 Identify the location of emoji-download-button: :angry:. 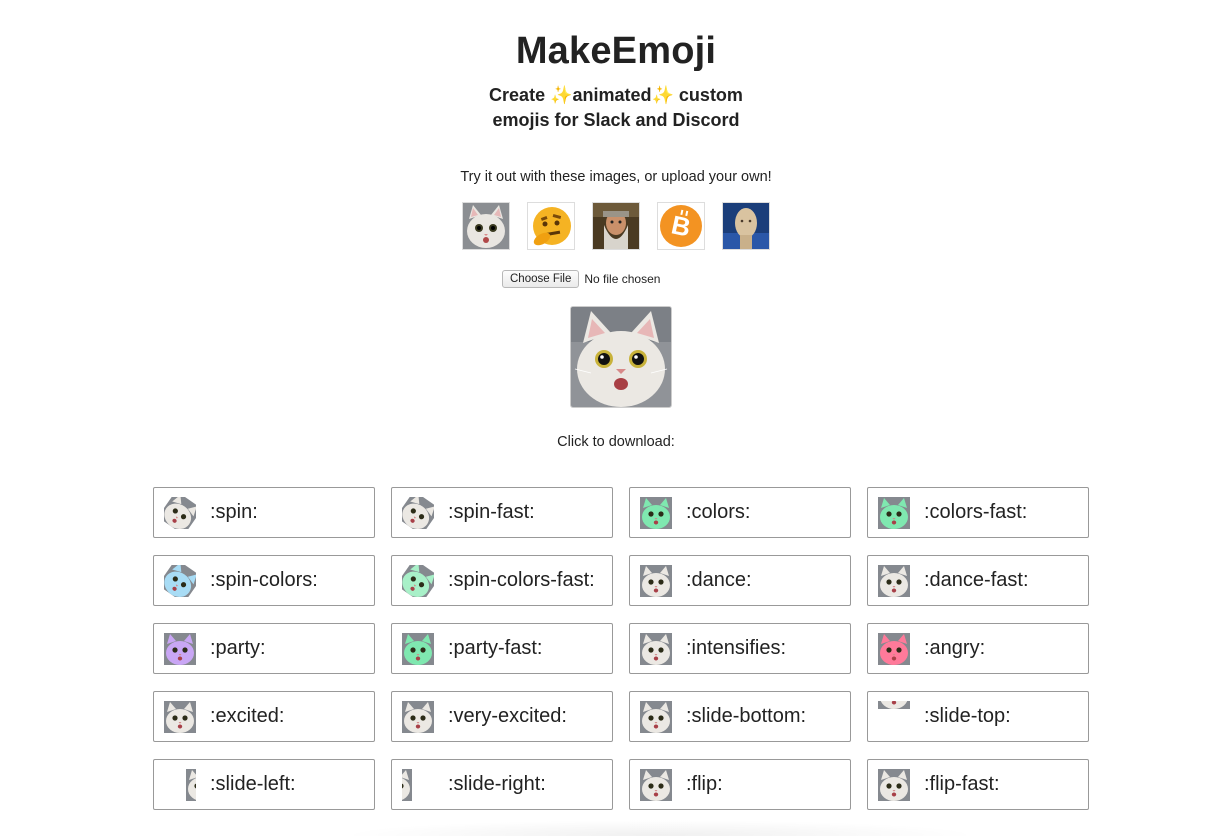
(978, 648).